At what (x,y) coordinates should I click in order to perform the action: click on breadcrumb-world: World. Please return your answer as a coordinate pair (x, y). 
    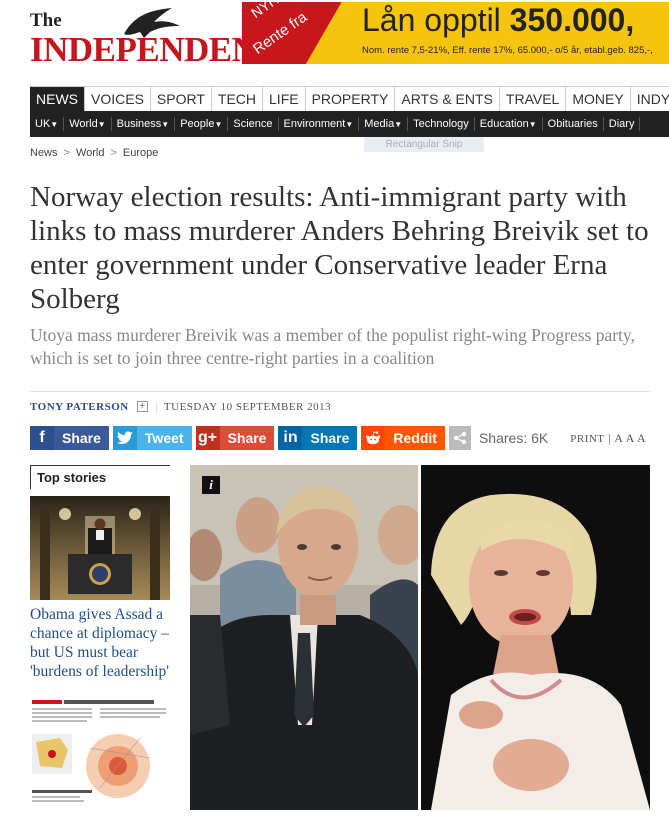
    Looking at the image, I should click on (90, 153).